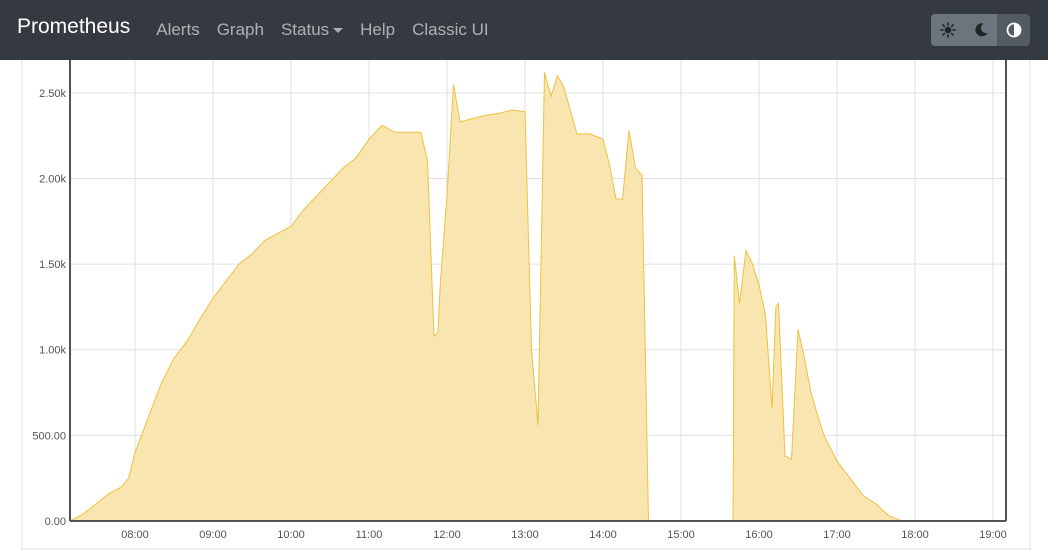  What do you see at coordinates (369, 535) in the screenshot?
I see `x-tick-label: 11:00` at bounding box center [369, 535].